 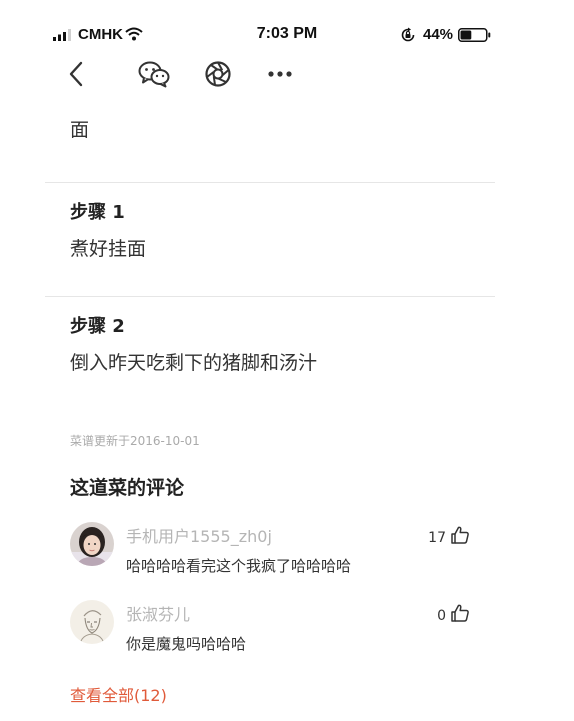 I want to click on battery-percent: 44%, so click(x=438, y=34).